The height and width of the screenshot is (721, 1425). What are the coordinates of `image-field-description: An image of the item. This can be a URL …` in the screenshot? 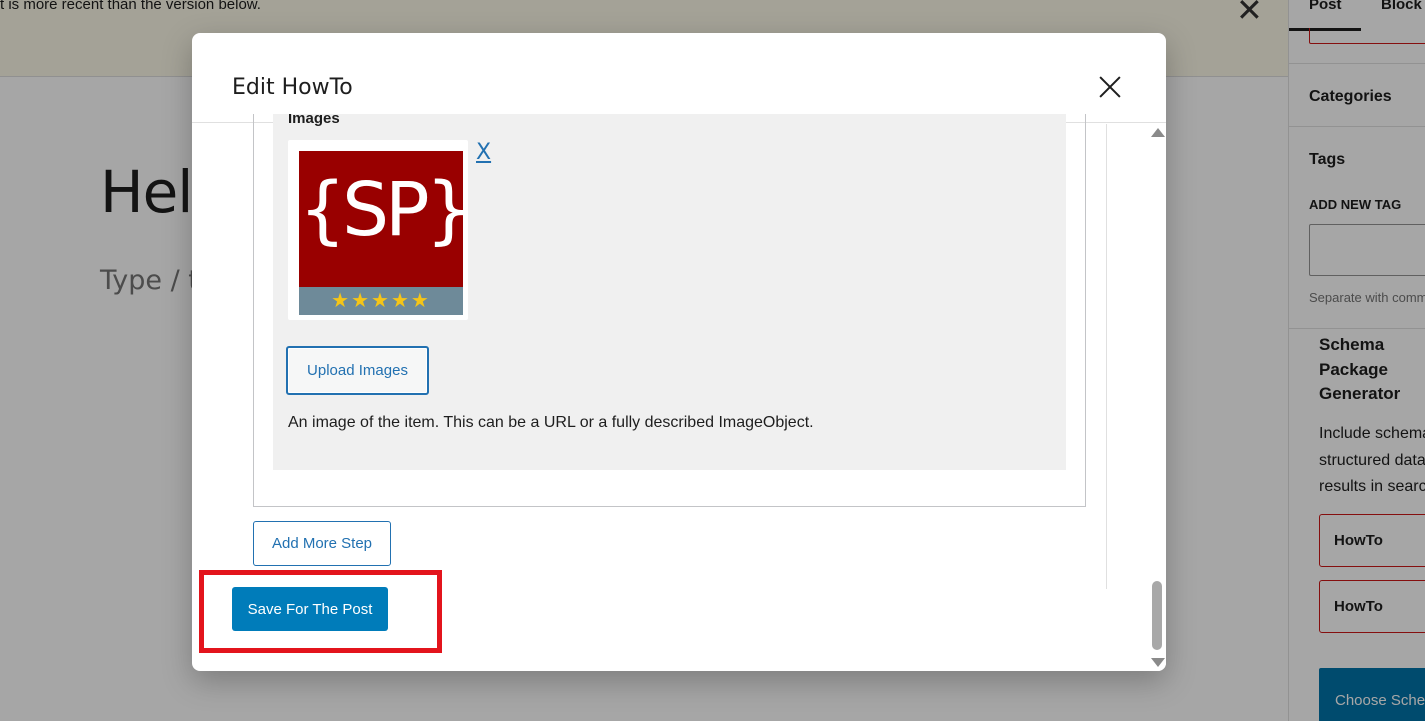 It's located at (551, 422).